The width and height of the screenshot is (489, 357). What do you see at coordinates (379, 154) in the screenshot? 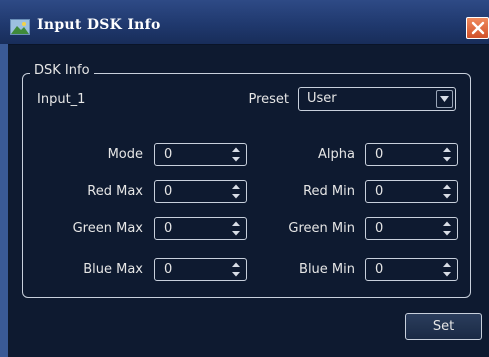
I see `alpha-value: 0` at bounding box center [379, 154].